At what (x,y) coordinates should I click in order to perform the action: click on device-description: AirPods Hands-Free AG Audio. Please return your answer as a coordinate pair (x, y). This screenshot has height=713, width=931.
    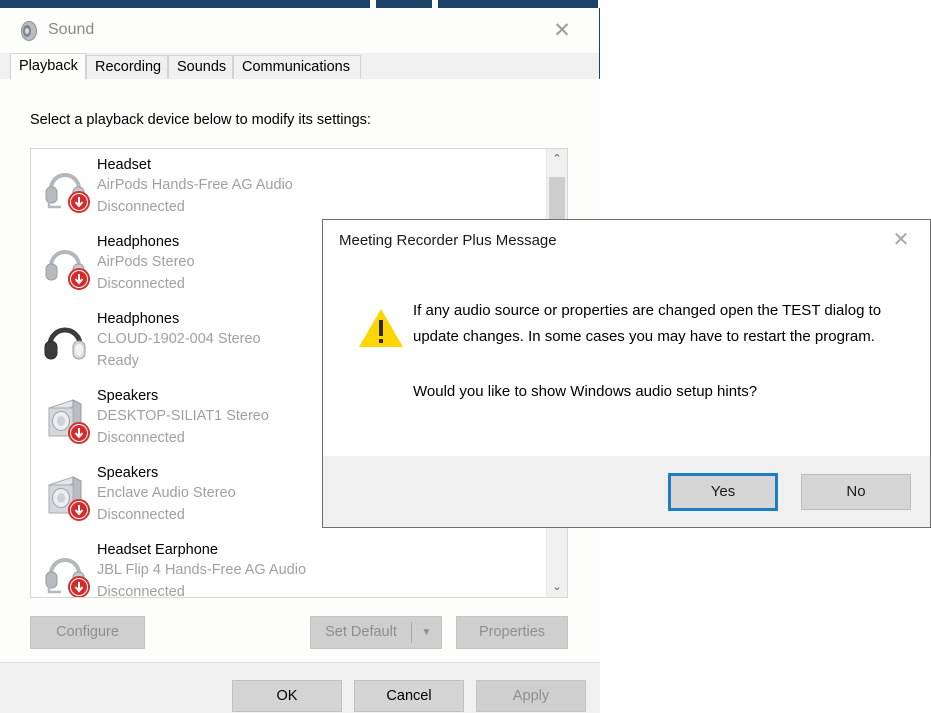
    Looking at the image, I should click on (195, 185).